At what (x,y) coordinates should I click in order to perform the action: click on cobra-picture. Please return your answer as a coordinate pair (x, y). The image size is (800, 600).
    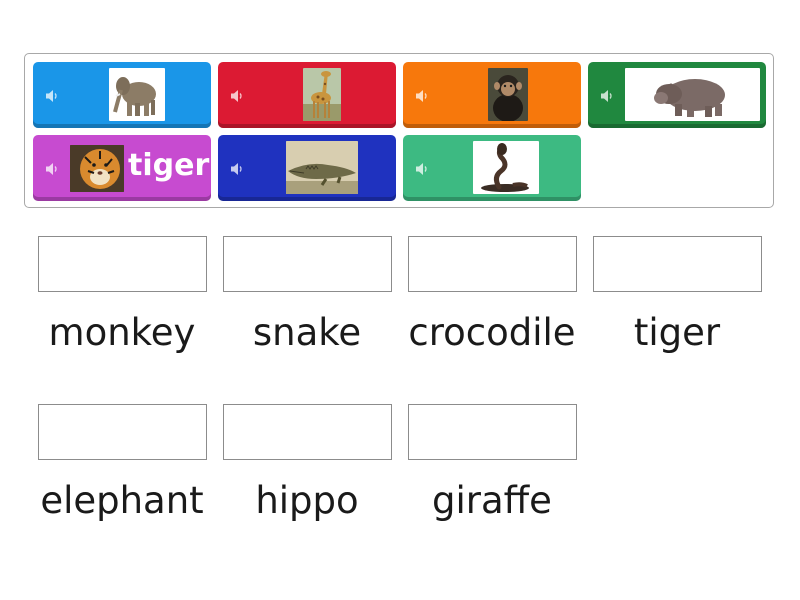
    Looking at the image, I should click on (506, 167).